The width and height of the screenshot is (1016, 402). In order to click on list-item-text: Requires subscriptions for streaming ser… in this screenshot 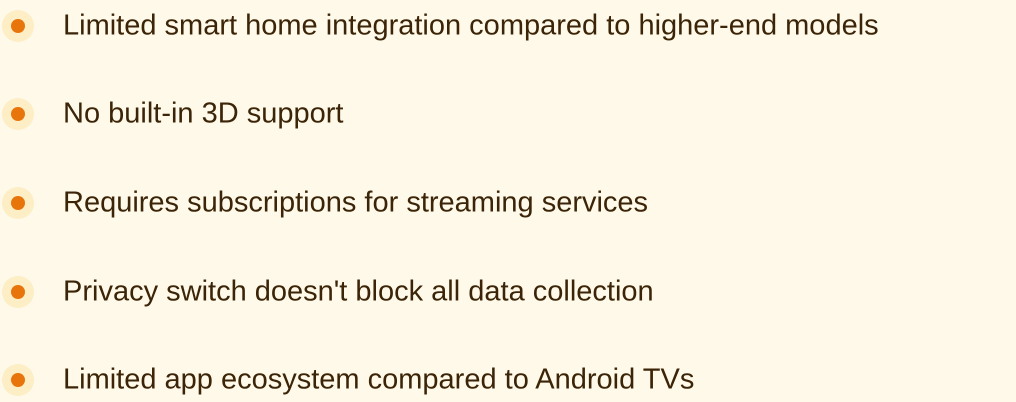, I will do `click(356, 202)`.